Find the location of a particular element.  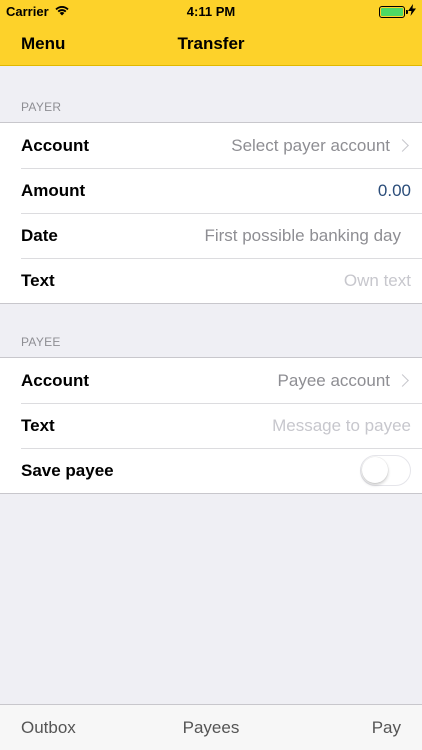

page-title: Transfer is located at coordinates (211, 43).